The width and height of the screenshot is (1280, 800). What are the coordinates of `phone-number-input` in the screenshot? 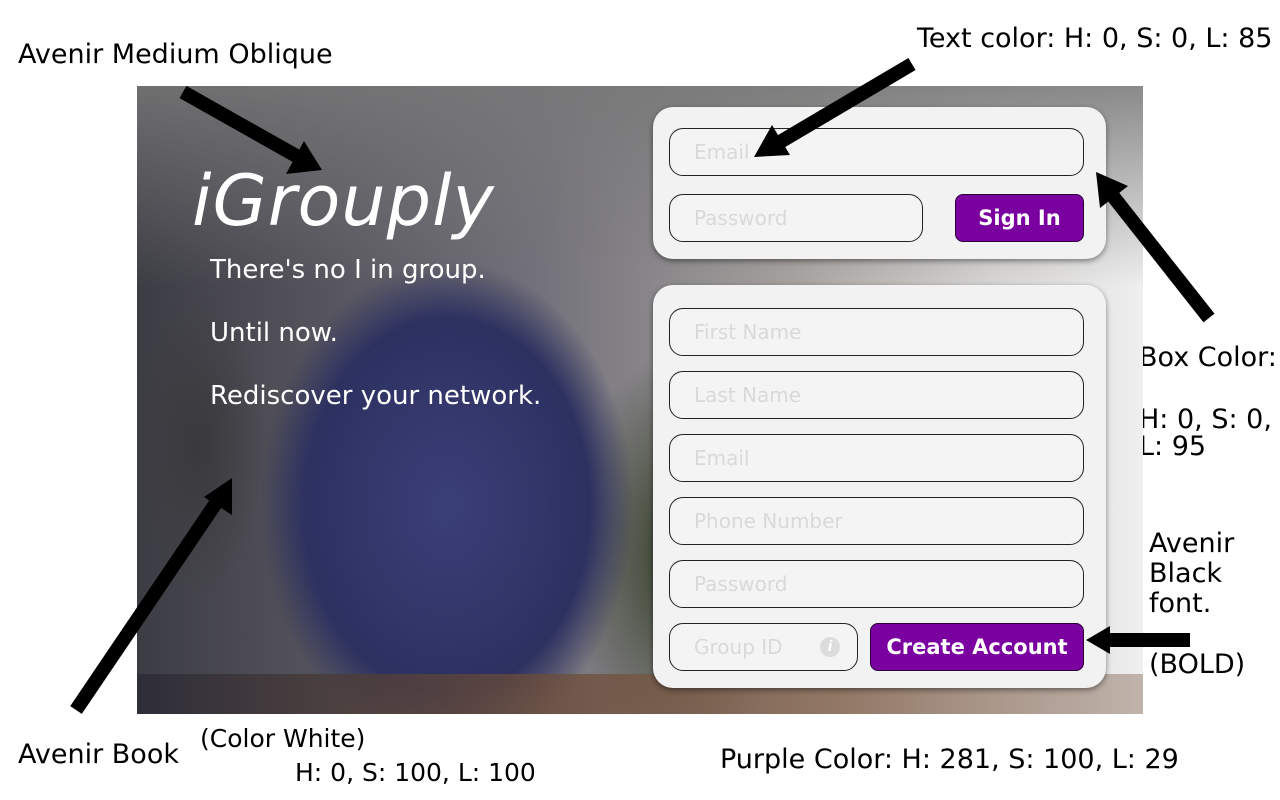 It's located at (876, 521).